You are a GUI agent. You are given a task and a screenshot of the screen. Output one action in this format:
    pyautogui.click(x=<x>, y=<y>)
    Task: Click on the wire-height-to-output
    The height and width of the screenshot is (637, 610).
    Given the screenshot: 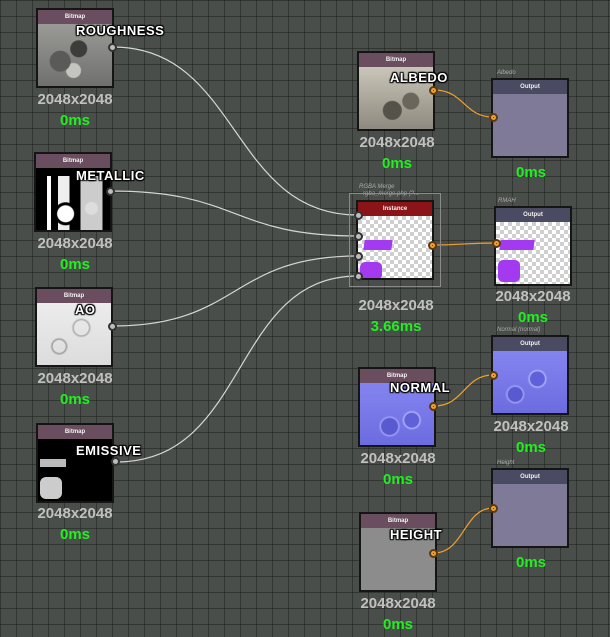 What is the action you would take?
    pyautogui.click(x=463, y=530)
    